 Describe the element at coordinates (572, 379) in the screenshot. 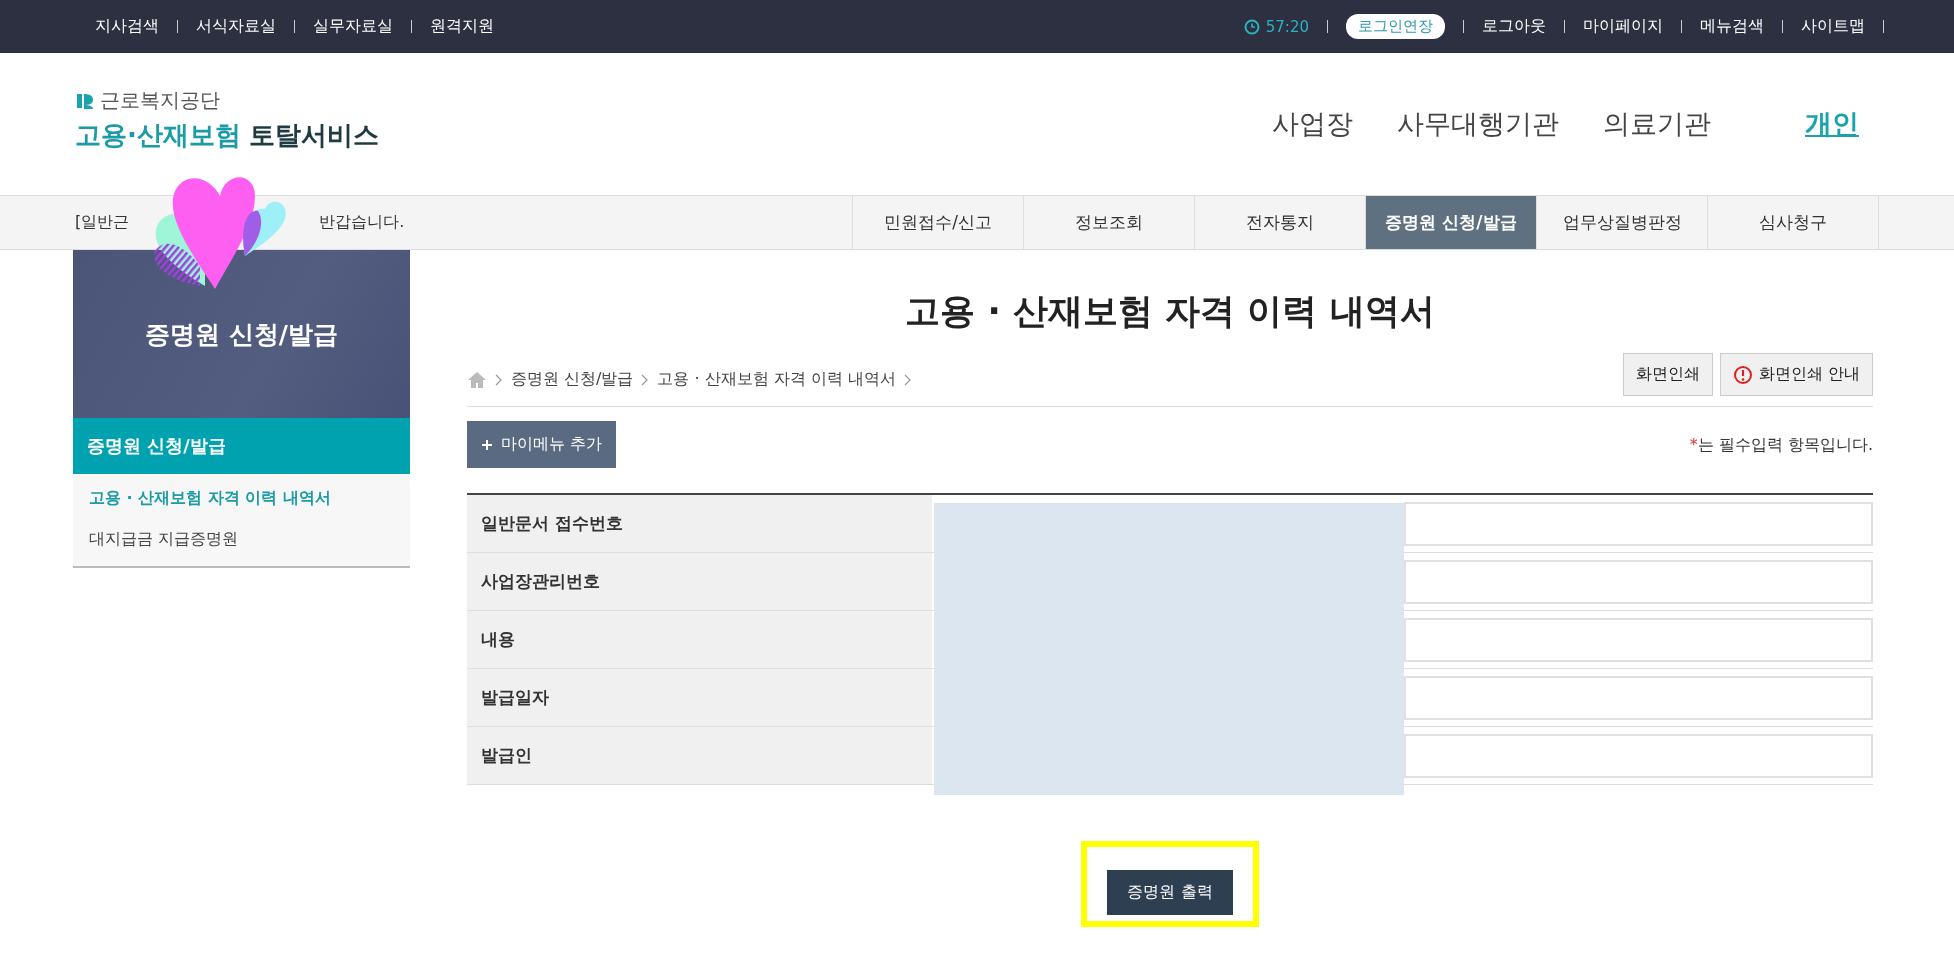

I see `breadcrumb-link: 증명원 신청/발급` at that location.